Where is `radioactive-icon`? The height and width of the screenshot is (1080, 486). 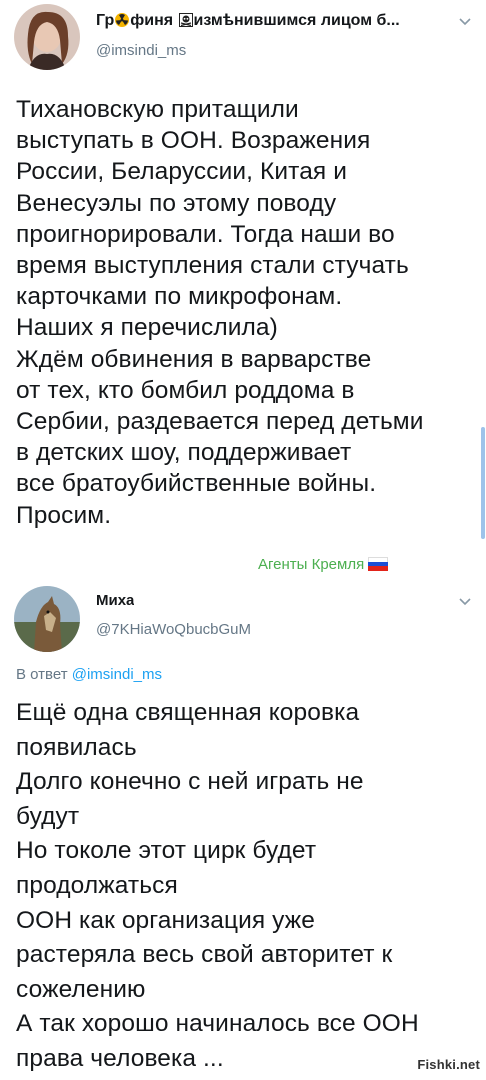 radioactive-icon is located at coordinates (122, 20).